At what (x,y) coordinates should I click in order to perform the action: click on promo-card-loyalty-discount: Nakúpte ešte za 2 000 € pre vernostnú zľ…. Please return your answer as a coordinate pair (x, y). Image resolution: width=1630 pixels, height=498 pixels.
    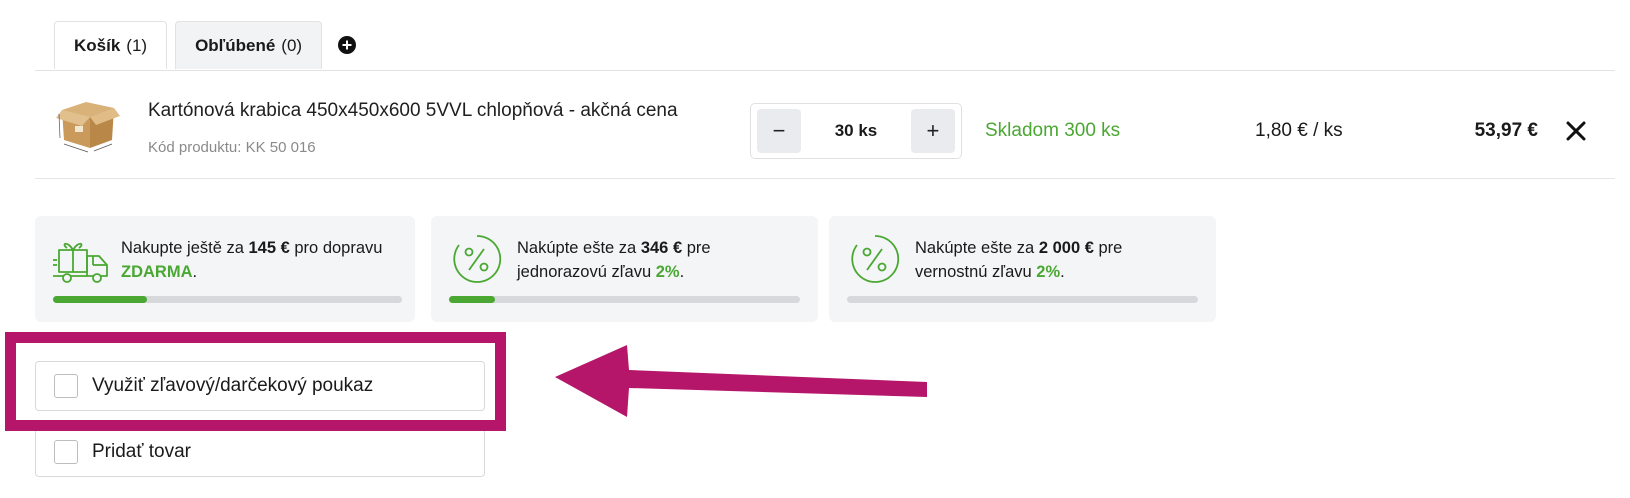
    Looking at the image, I should click on (1022, 269).